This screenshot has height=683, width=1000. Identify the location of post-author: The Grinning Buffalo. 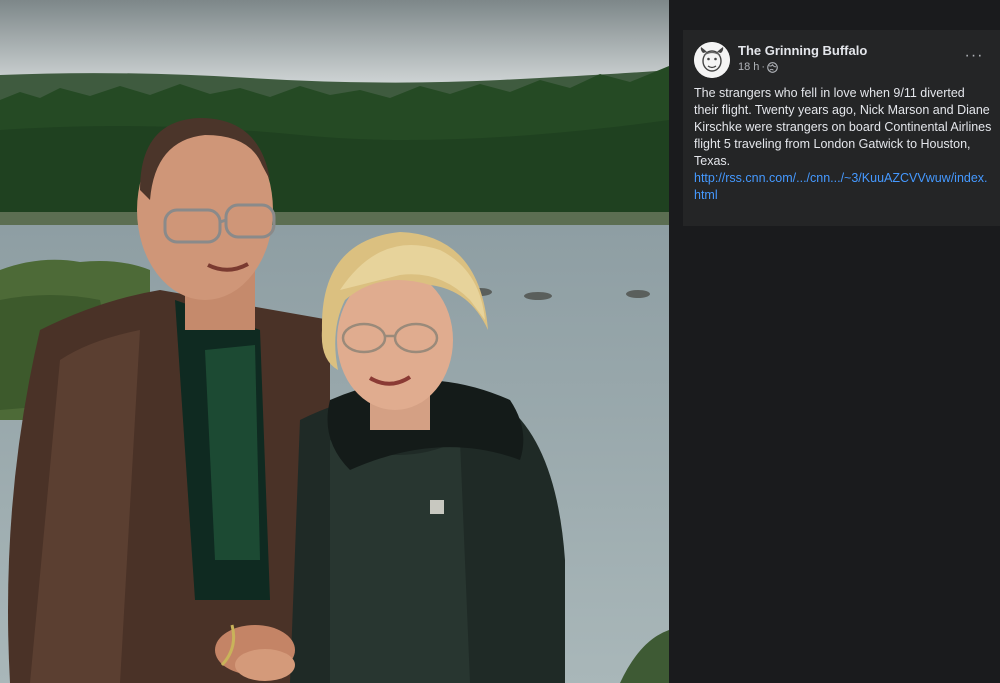
(802, 50).